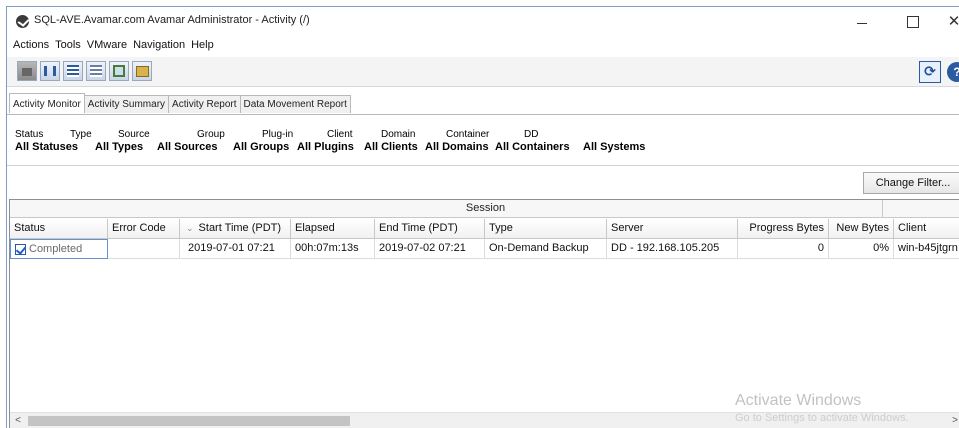 This screenshot has height=428, width=959. Describe the element at coordinates (204, 104) in the screenshot. I see `tab-activity-report: Activity Report` at that location.